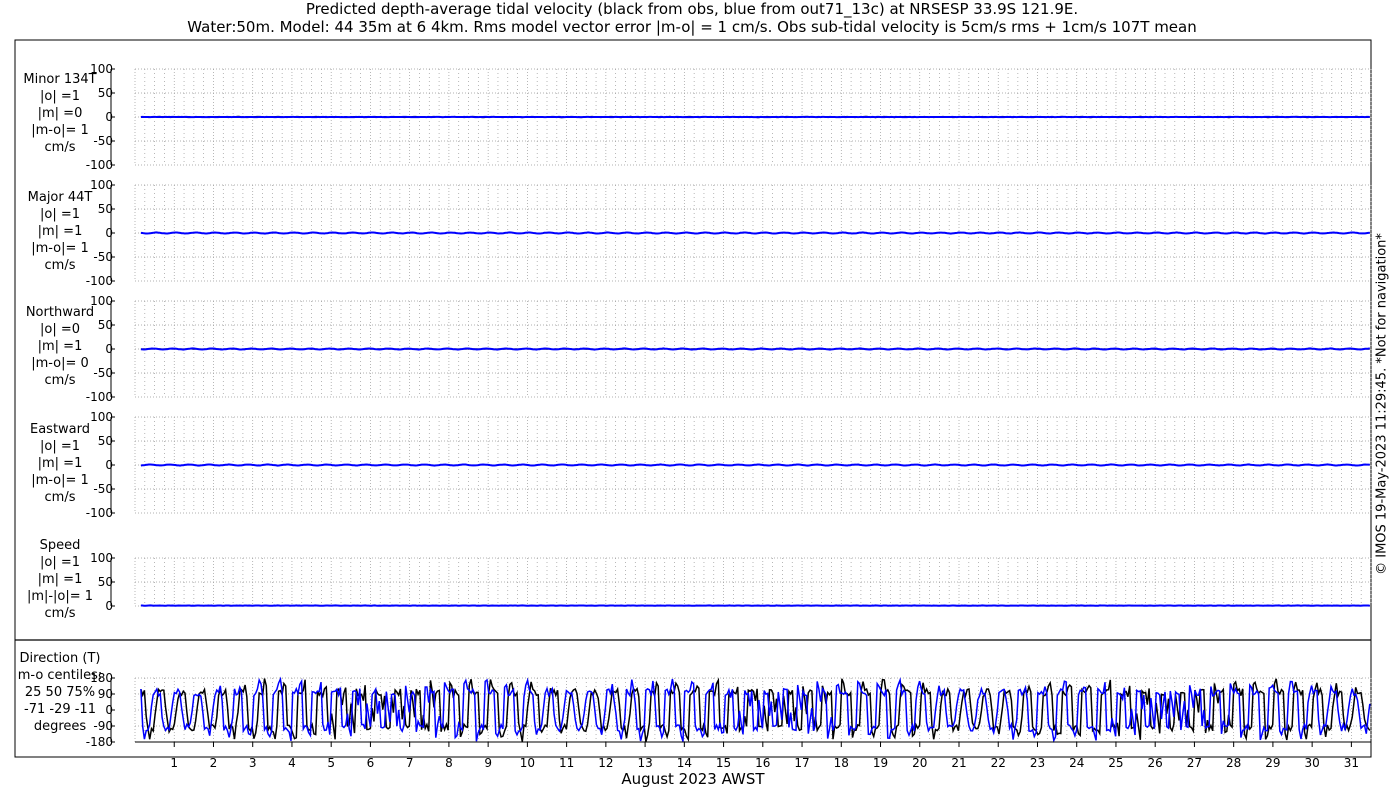  What do you see at coordinates (488, 763) in the screenshot?
I see `x-tick-label: 9` at bounding box center [488, 763].